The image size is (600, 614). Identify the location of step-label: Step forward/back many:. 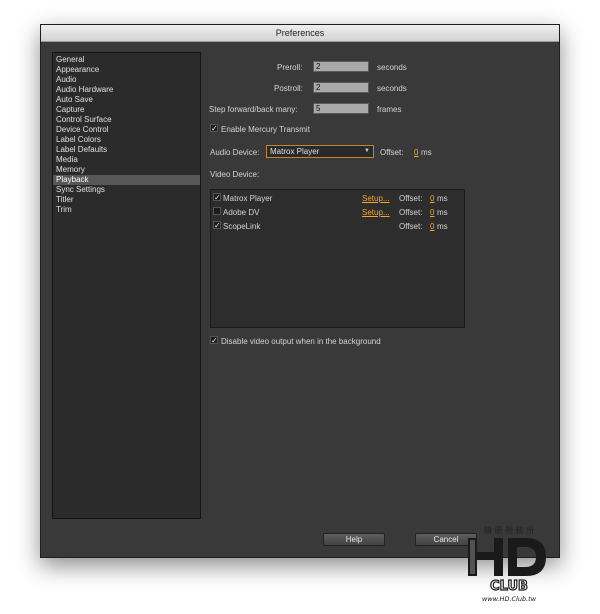
(253, 109).